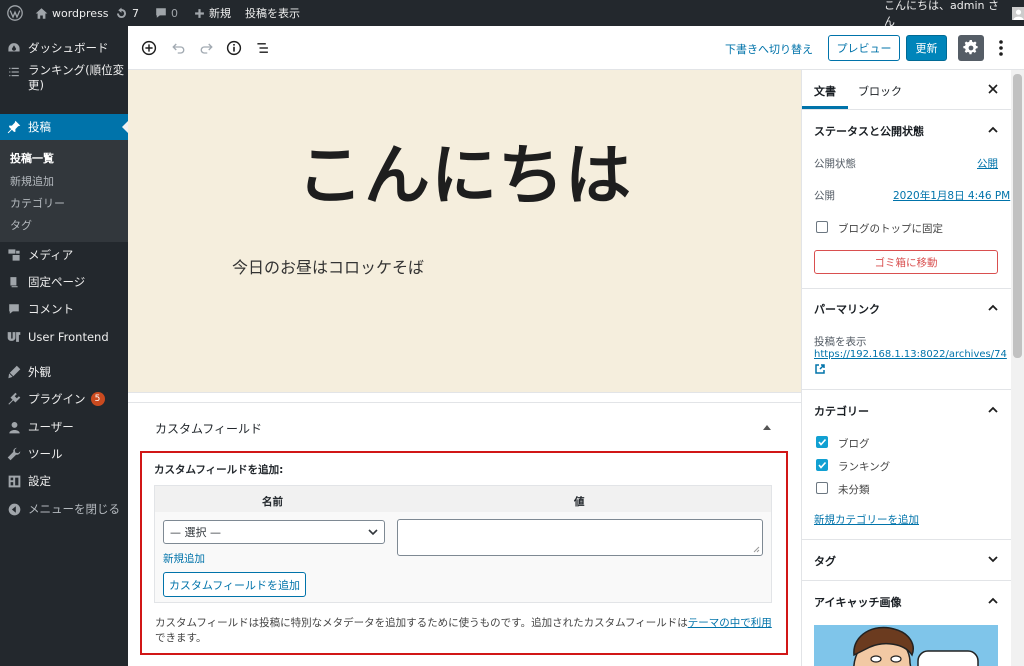 This screenshot has height=666, width=1024. Describe the element at coordinates (822, 227) in the screenshot. I see `sticky-checkbox` at that location.